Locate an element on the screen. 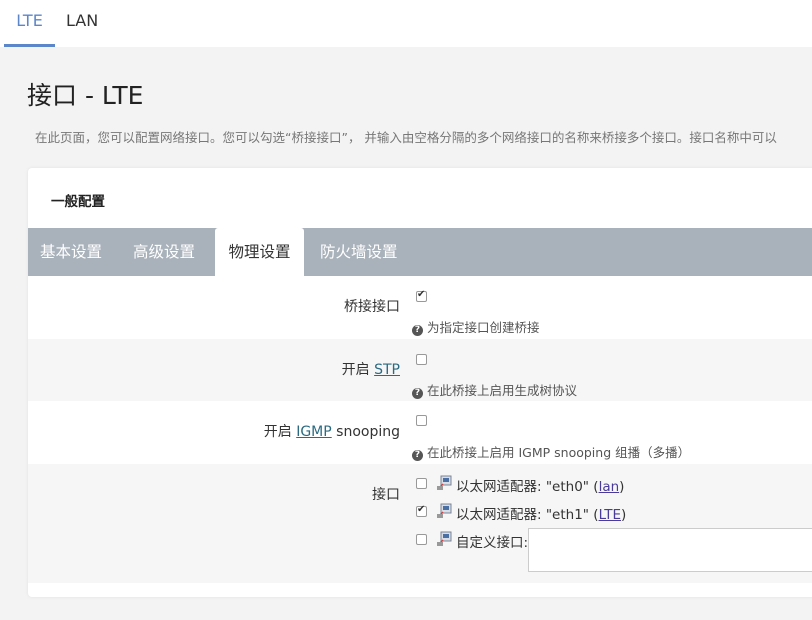 The height and width of the screenshot is (620, 812). stp-label-prefix: 开启 is located at coordinates (358, 370).